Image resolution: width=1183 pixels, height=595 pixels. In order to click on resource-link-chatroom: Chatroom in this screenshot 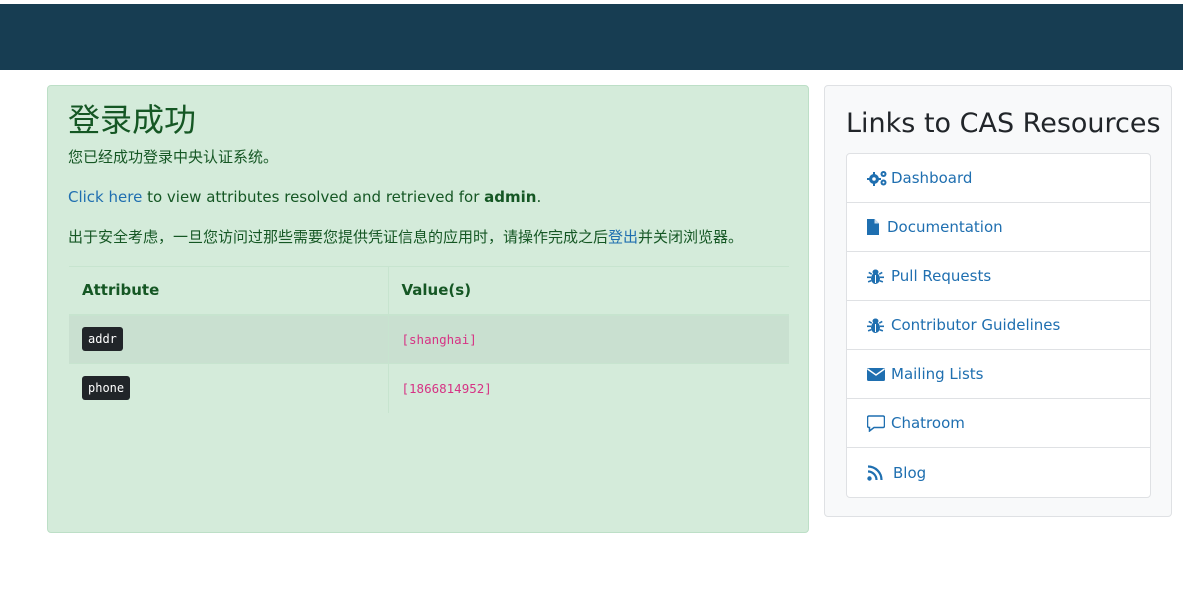, I will do `click(998, 423)`.